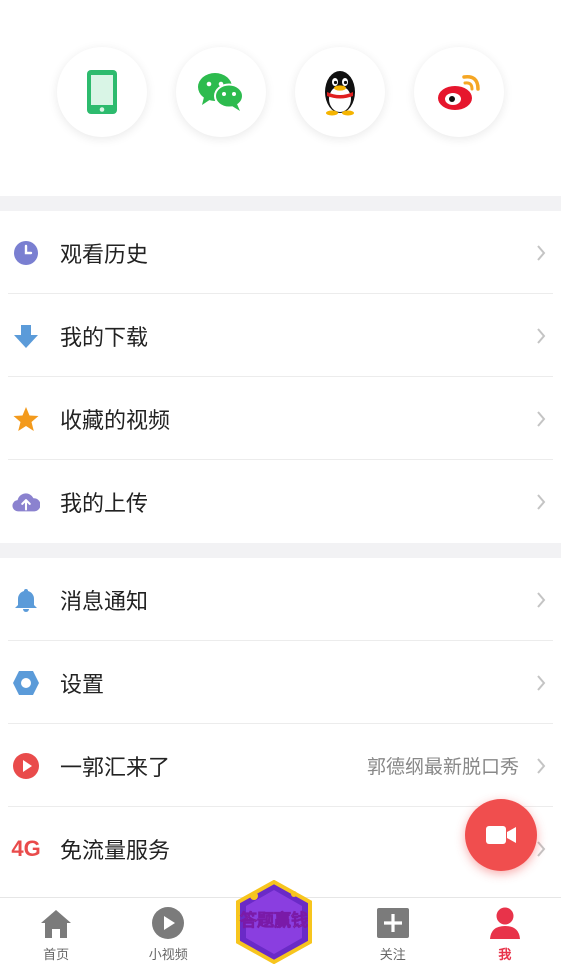 The height and width of the screenshot is (969, 561). I want to click on menu-item-label: 免流量服务, so click(115, 851).